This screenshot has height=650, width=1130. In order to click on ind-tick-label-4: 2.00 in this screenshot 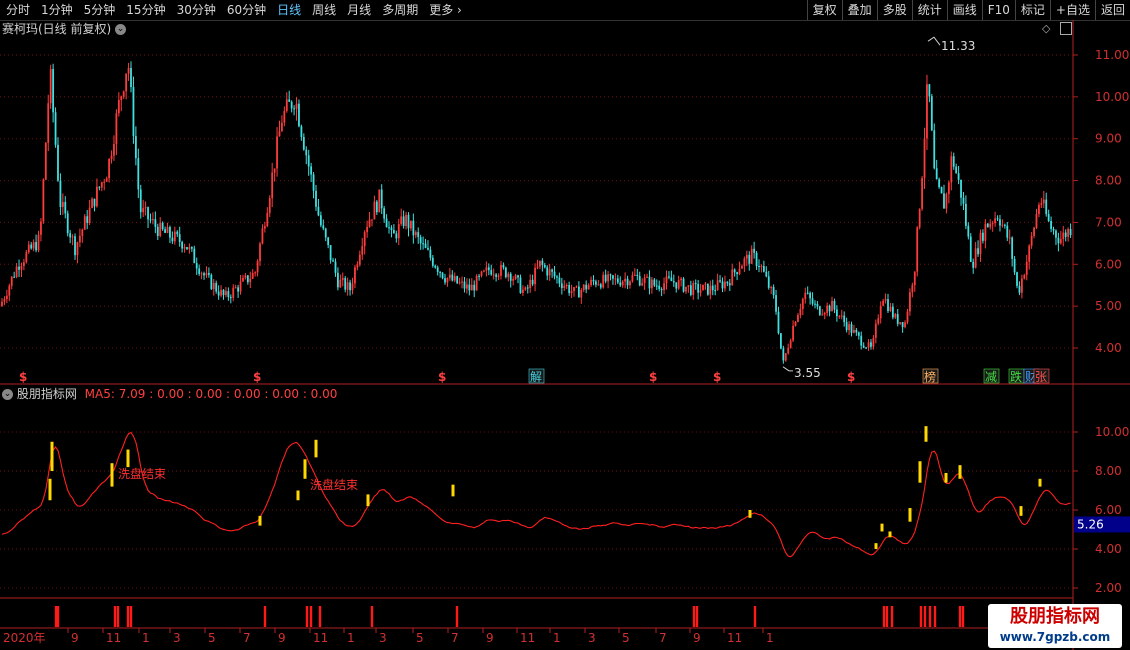, I will do `click(1108, 588)`.